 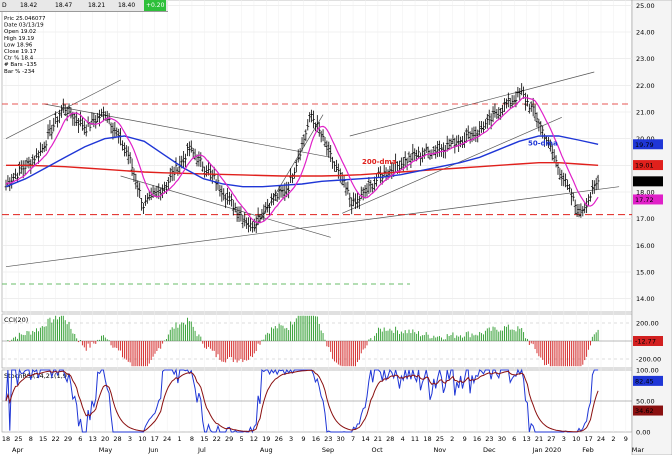 I want to click on month-label: Jul, so click(x=201, y=450).